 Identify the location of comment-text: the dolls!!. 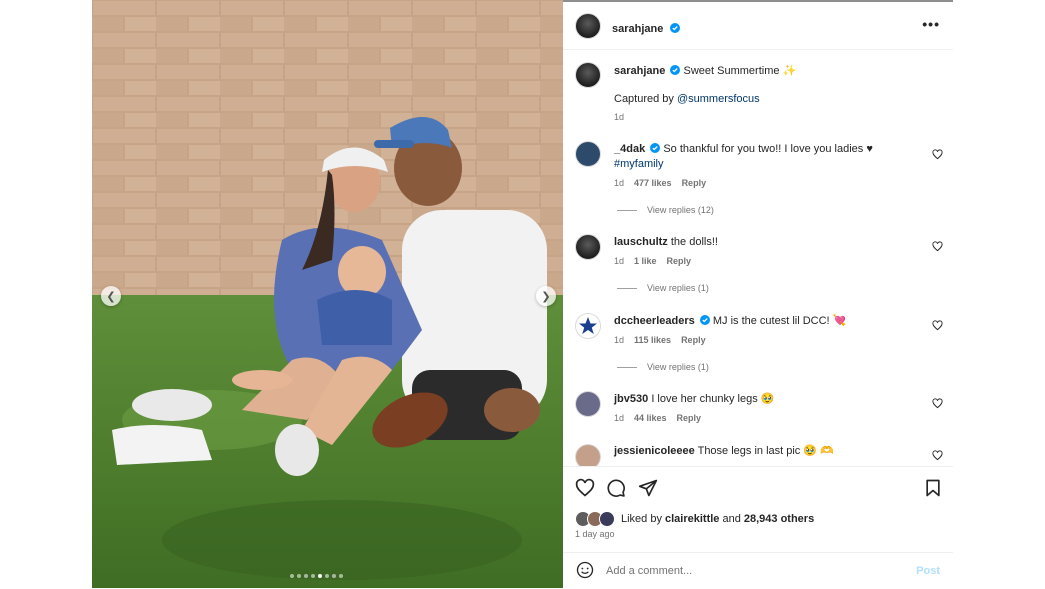
(694, 242).